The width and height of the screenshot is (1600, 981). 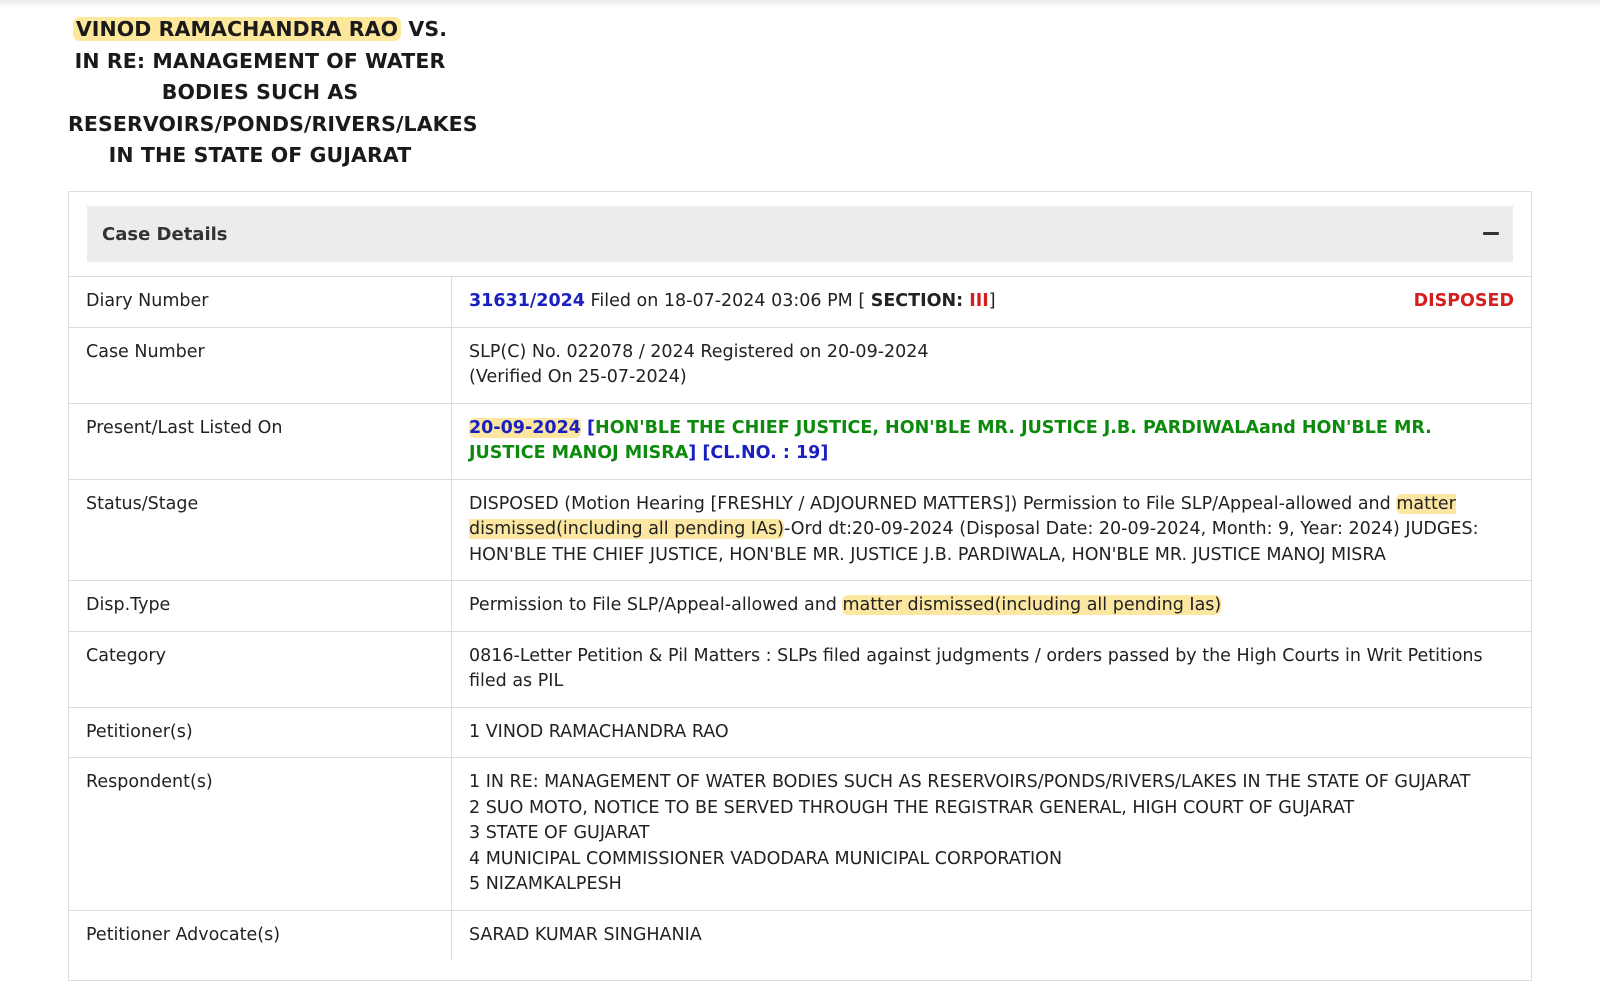 I want to click on list-item: 3 STATE OF GUJARAT, so click(x=559, y=833).